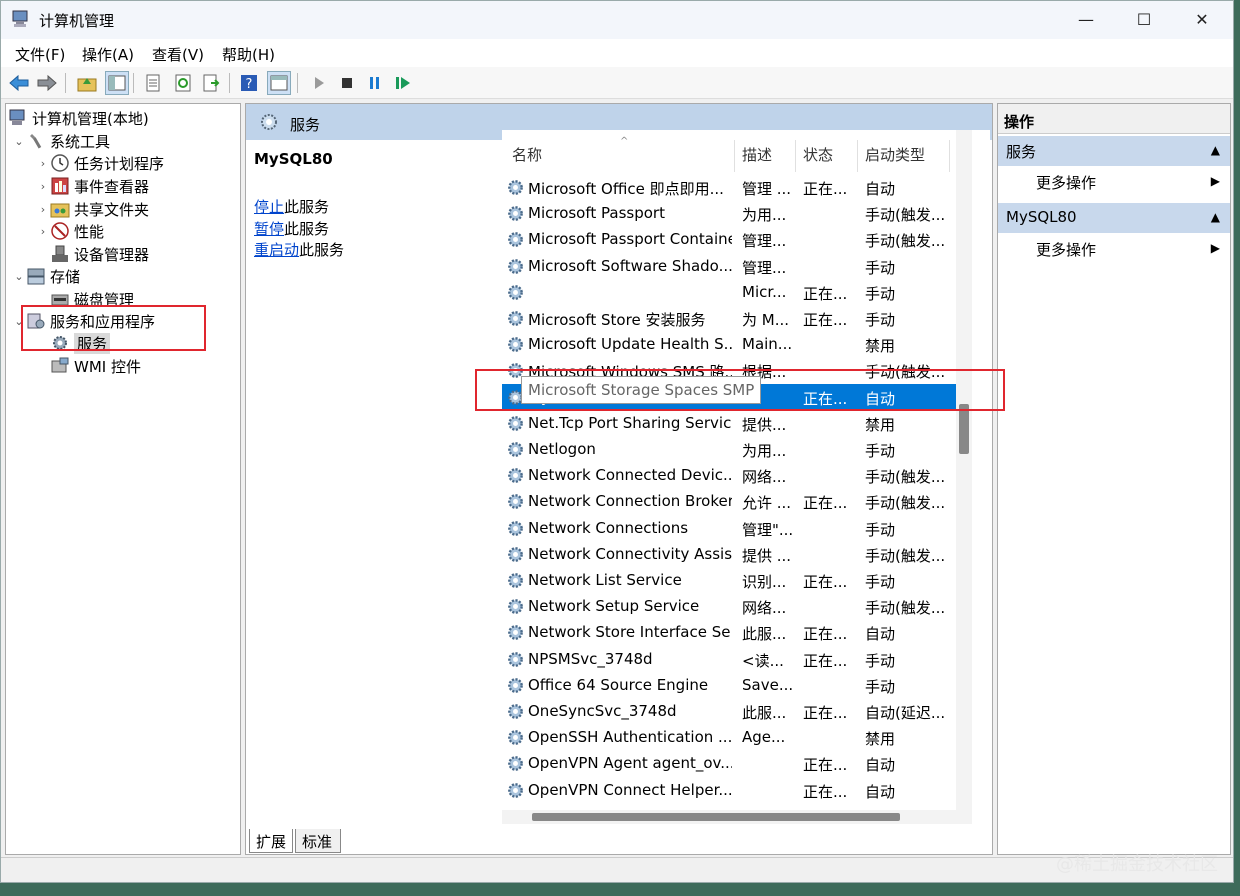 The height and width of the screenshot is (896, 1240). I want to click on service-row: Microsoft Office 即点即用...管理 ...正在...自动本, so click(736, 187).